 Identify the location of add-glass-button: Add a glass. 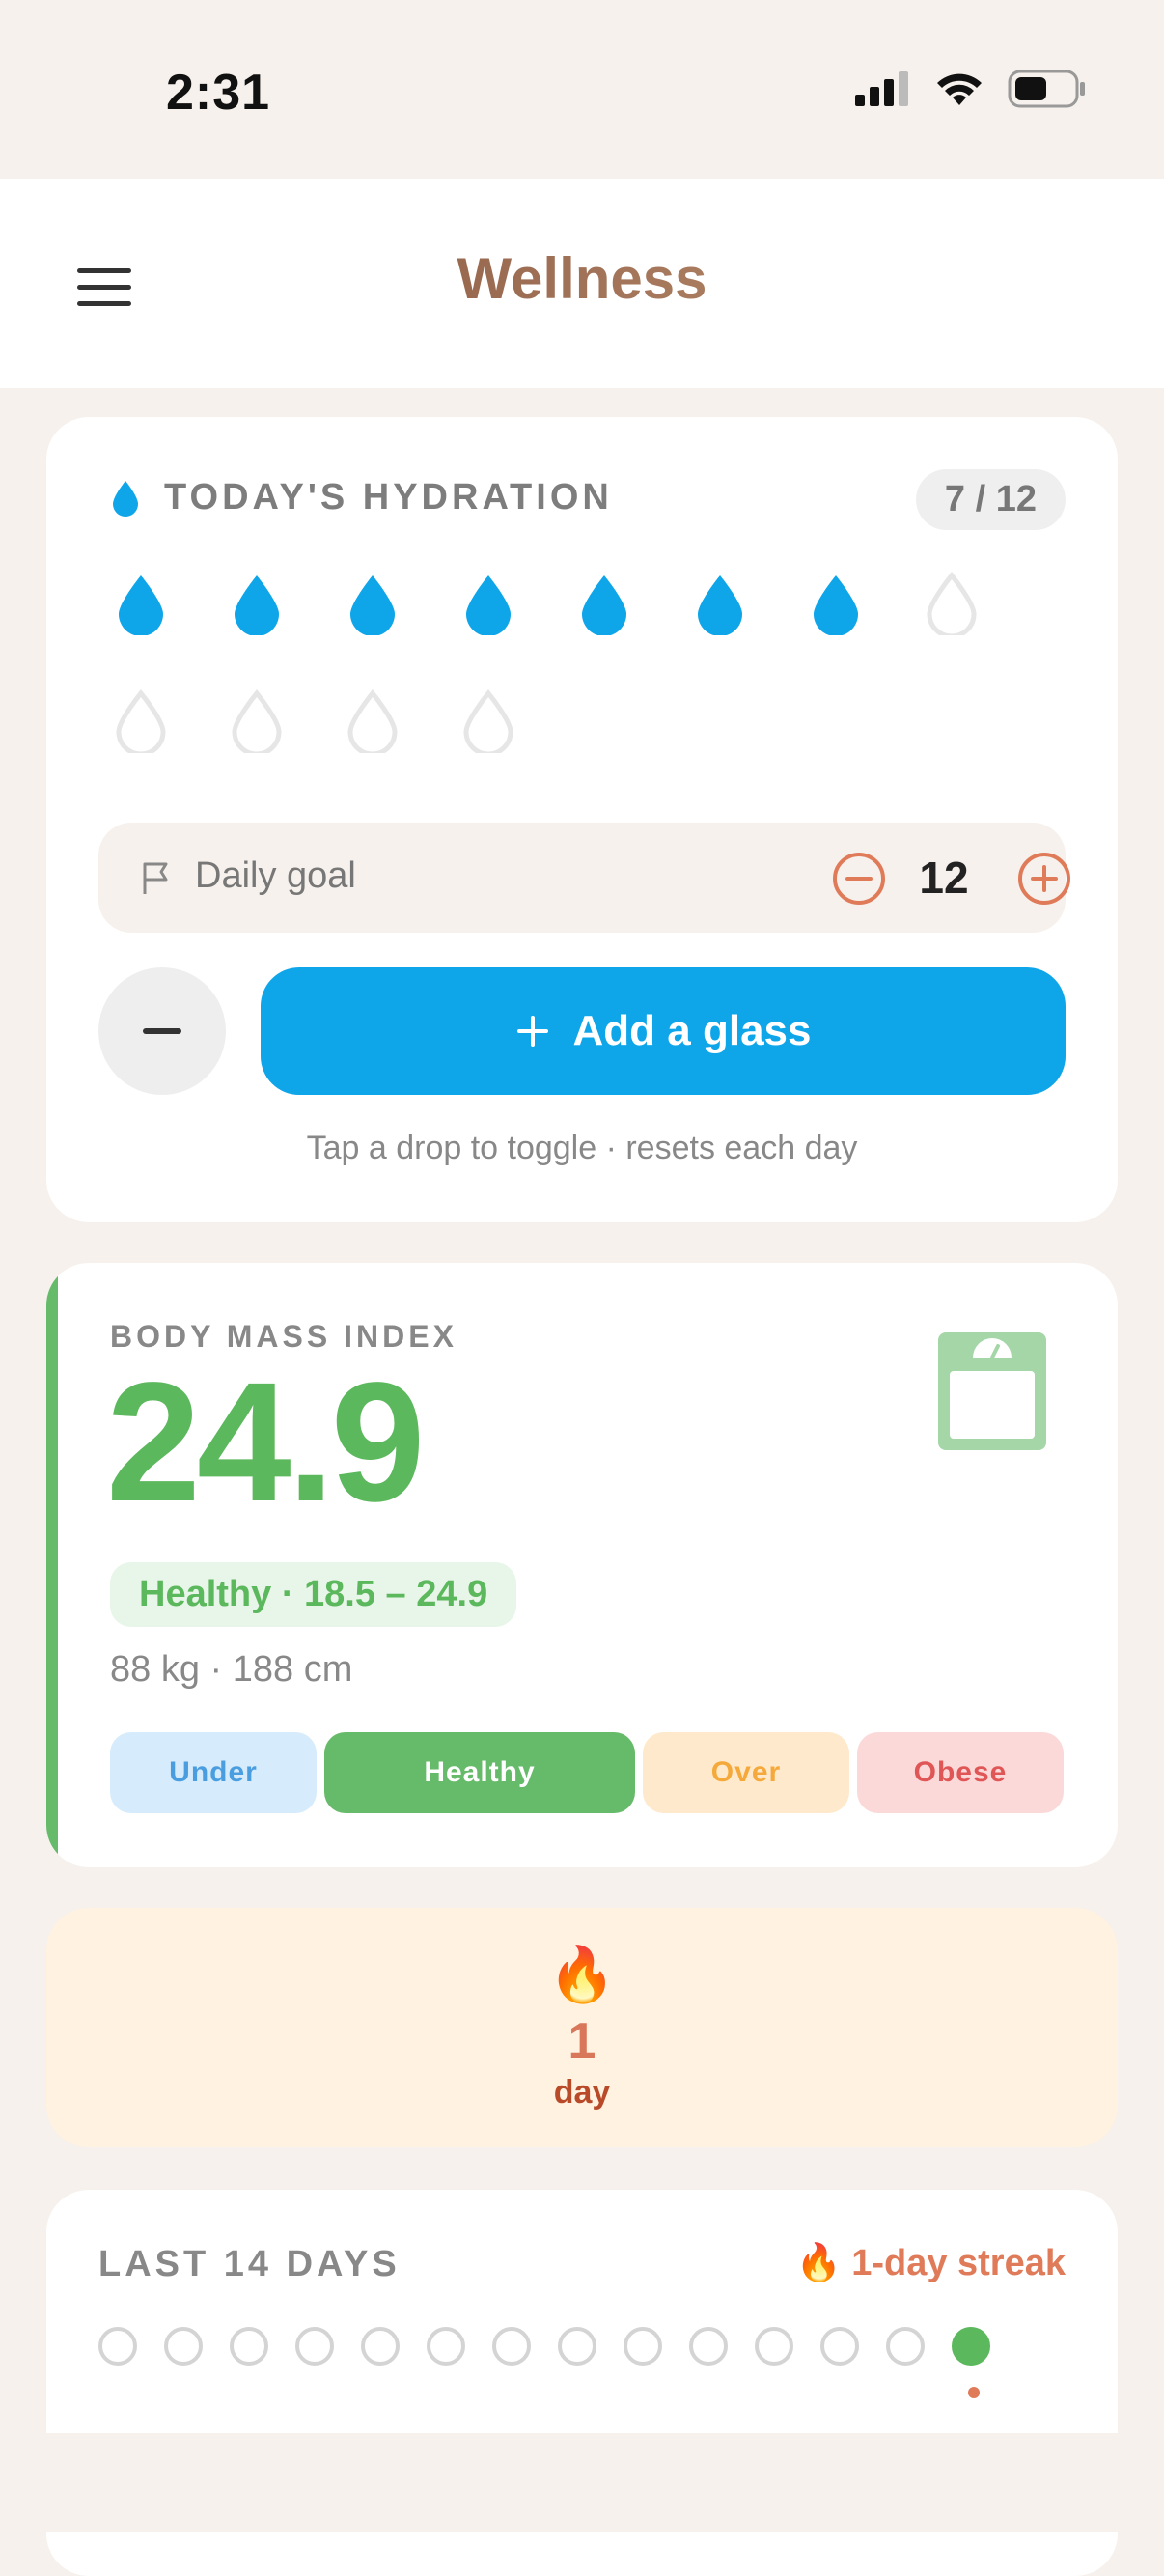
(663, 1031).